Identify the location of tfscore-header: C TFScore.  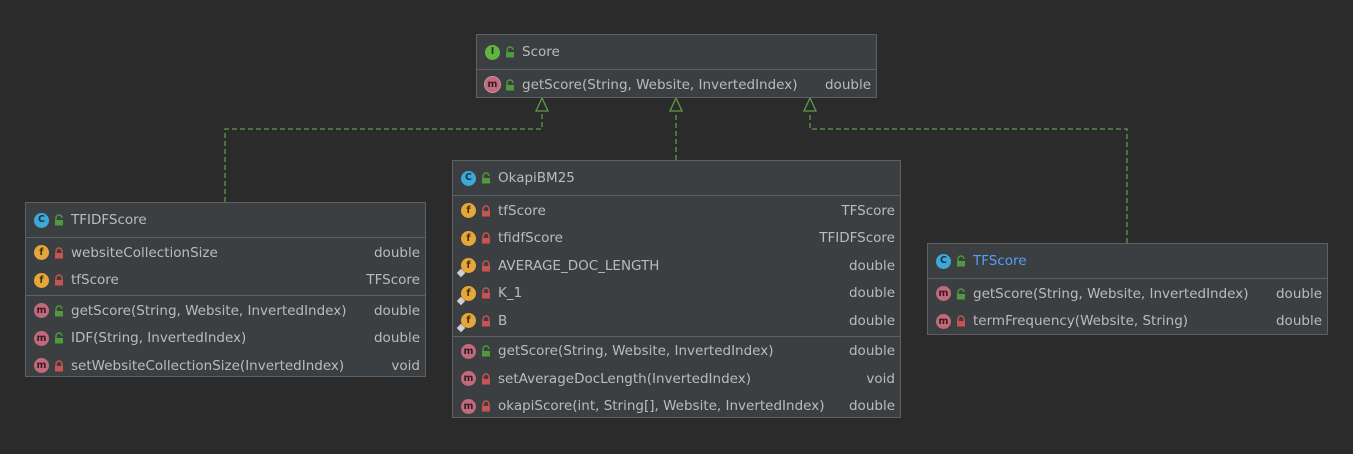
(1127, 261).